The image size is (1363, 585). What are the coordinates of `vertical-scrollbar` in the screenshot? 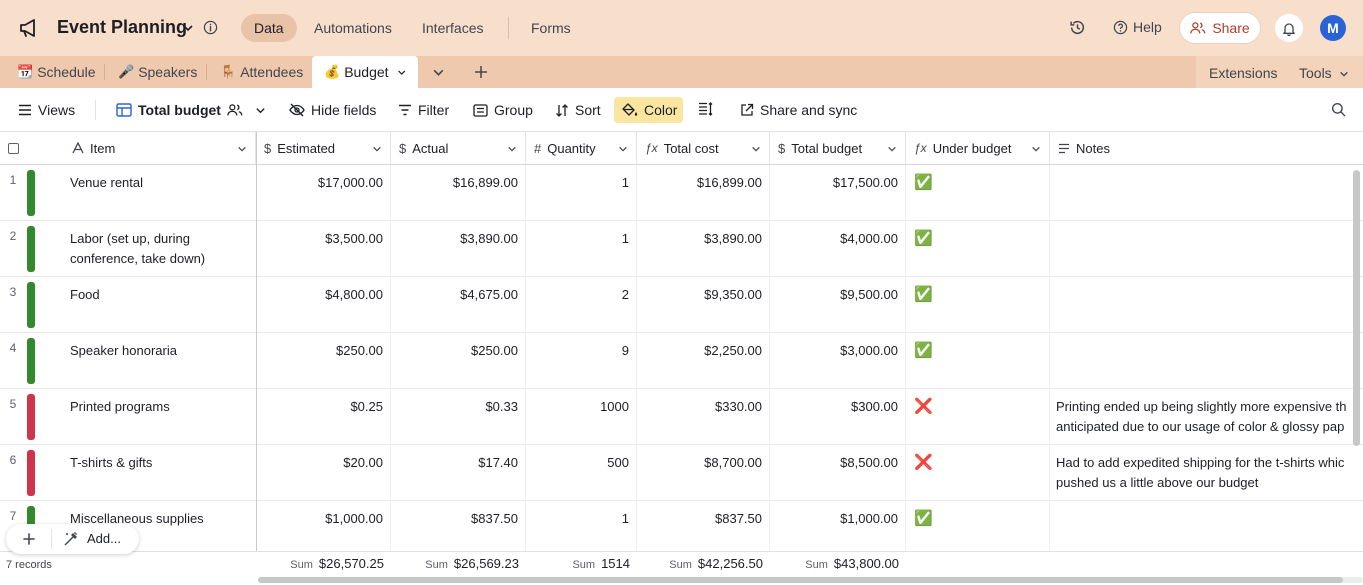 It's located at (1356, 308).